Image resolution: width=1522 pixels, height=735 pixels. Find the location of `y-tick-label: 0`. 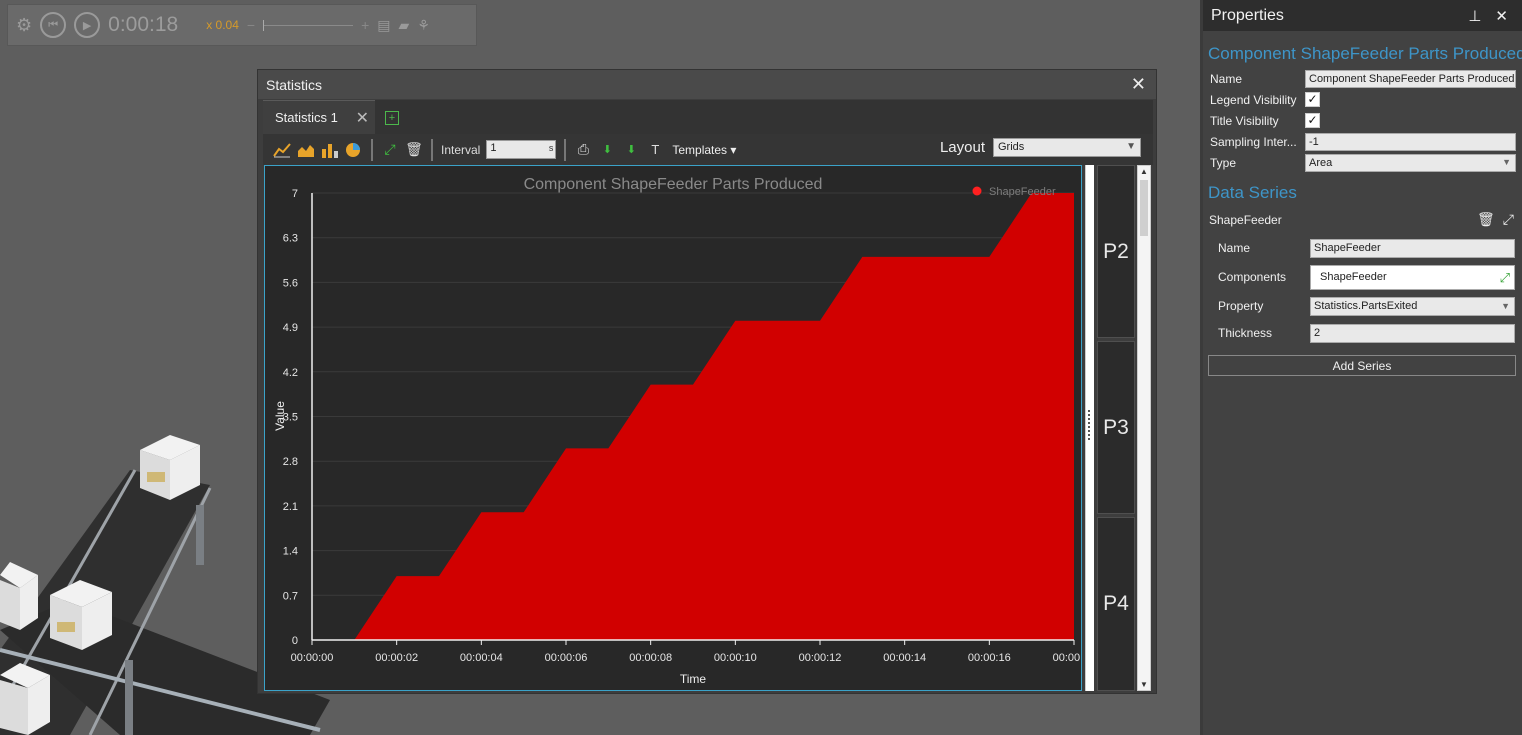

y-tick-label: 0 is located at coordinates (295, 641).